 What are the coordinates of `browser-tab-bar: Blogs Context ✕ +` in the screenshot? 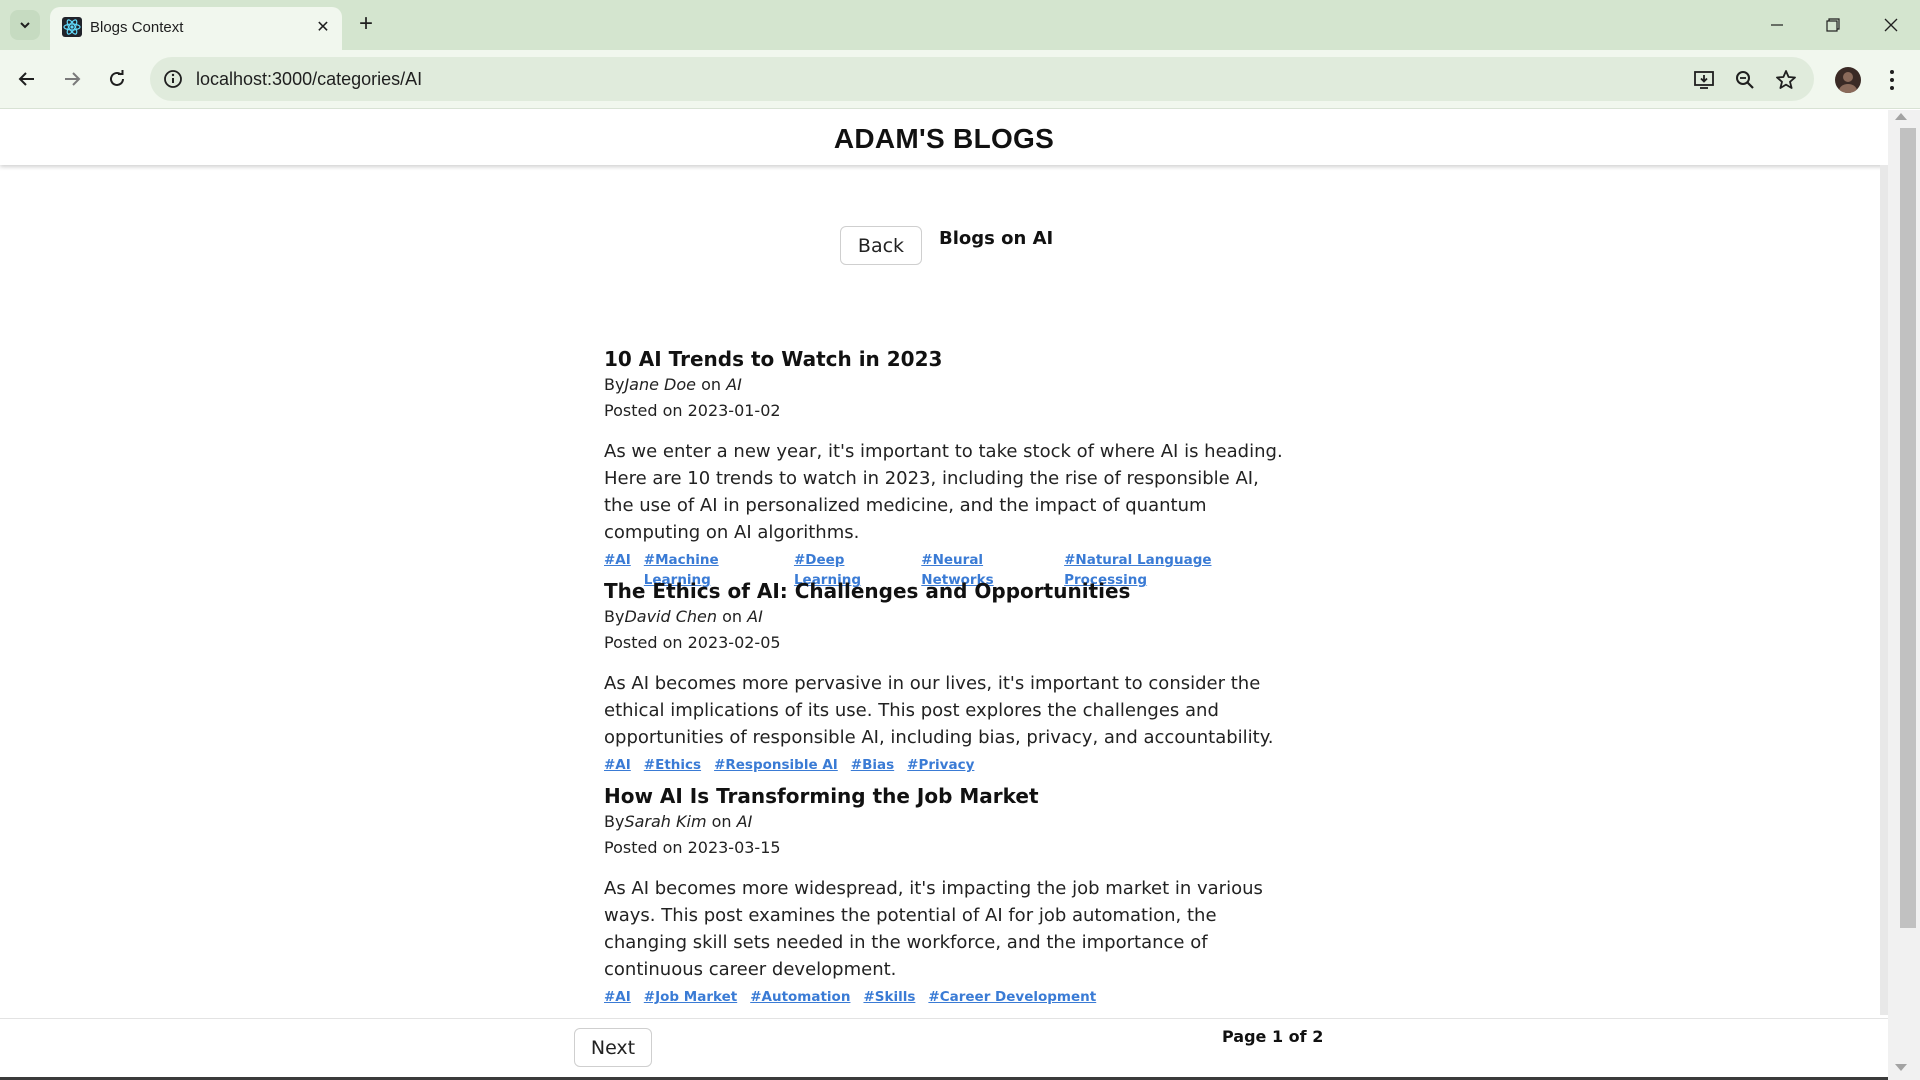 It's located at (960, 25).